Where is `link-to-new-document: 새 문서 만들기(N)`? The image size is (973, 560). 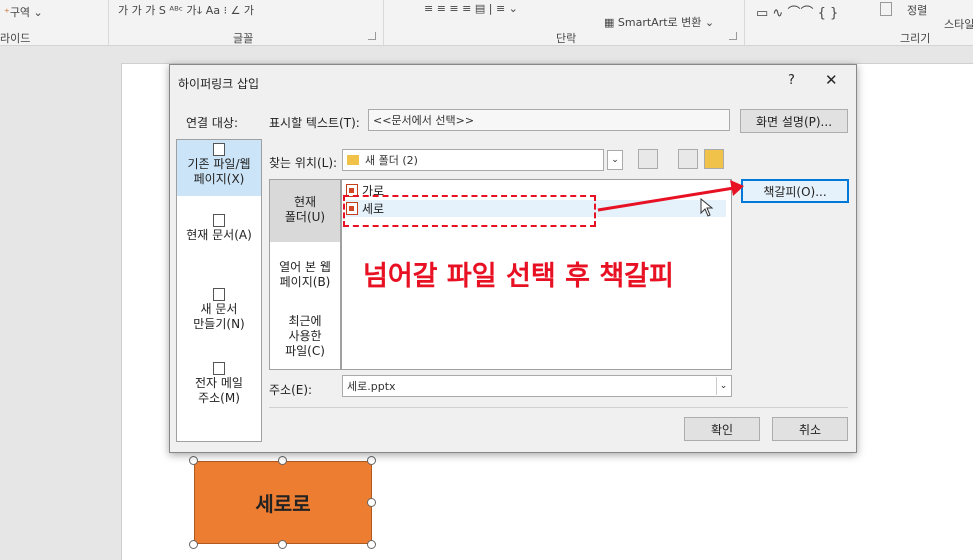
link-to-new-document: 새 문서 만들기(N) is located at coordinates (219, 316).